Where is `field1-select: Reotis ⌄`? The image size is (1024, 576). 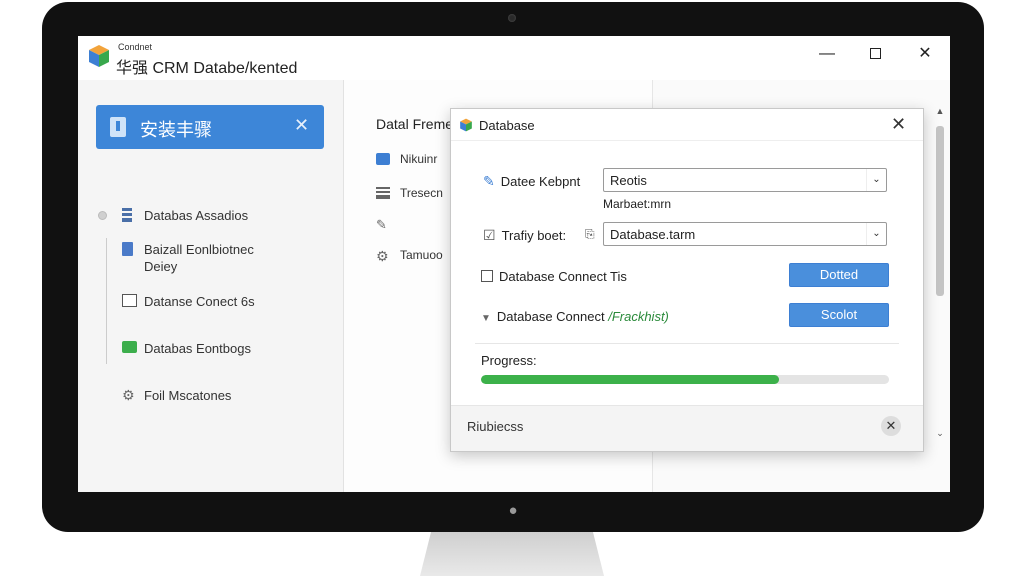
field1-select: Reotis ⌄ is located at coordinates (745, 180).